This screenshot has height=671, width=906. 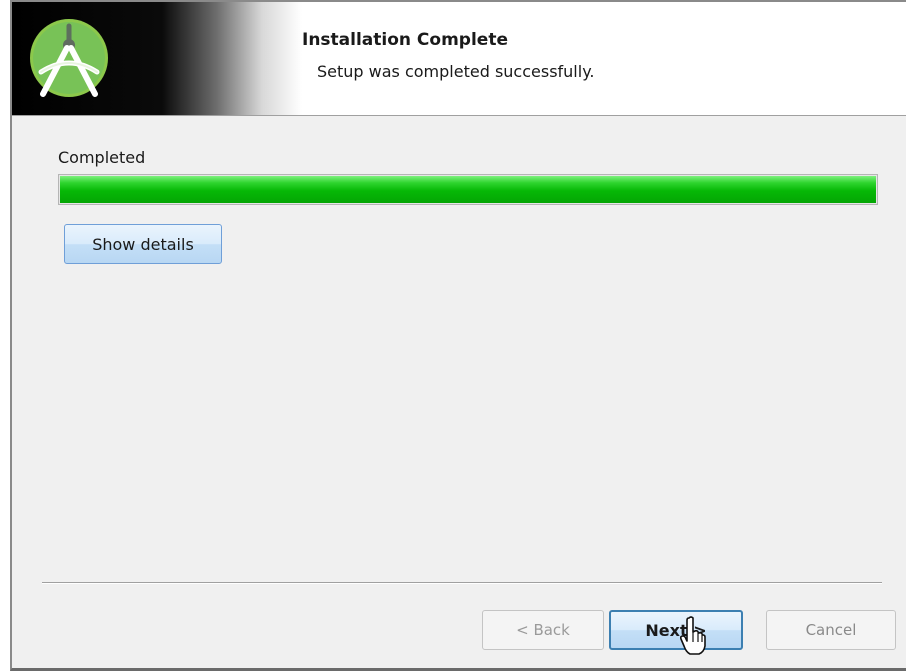 I want to click on header-title: Installation Complete, so click(x=405, y=40).